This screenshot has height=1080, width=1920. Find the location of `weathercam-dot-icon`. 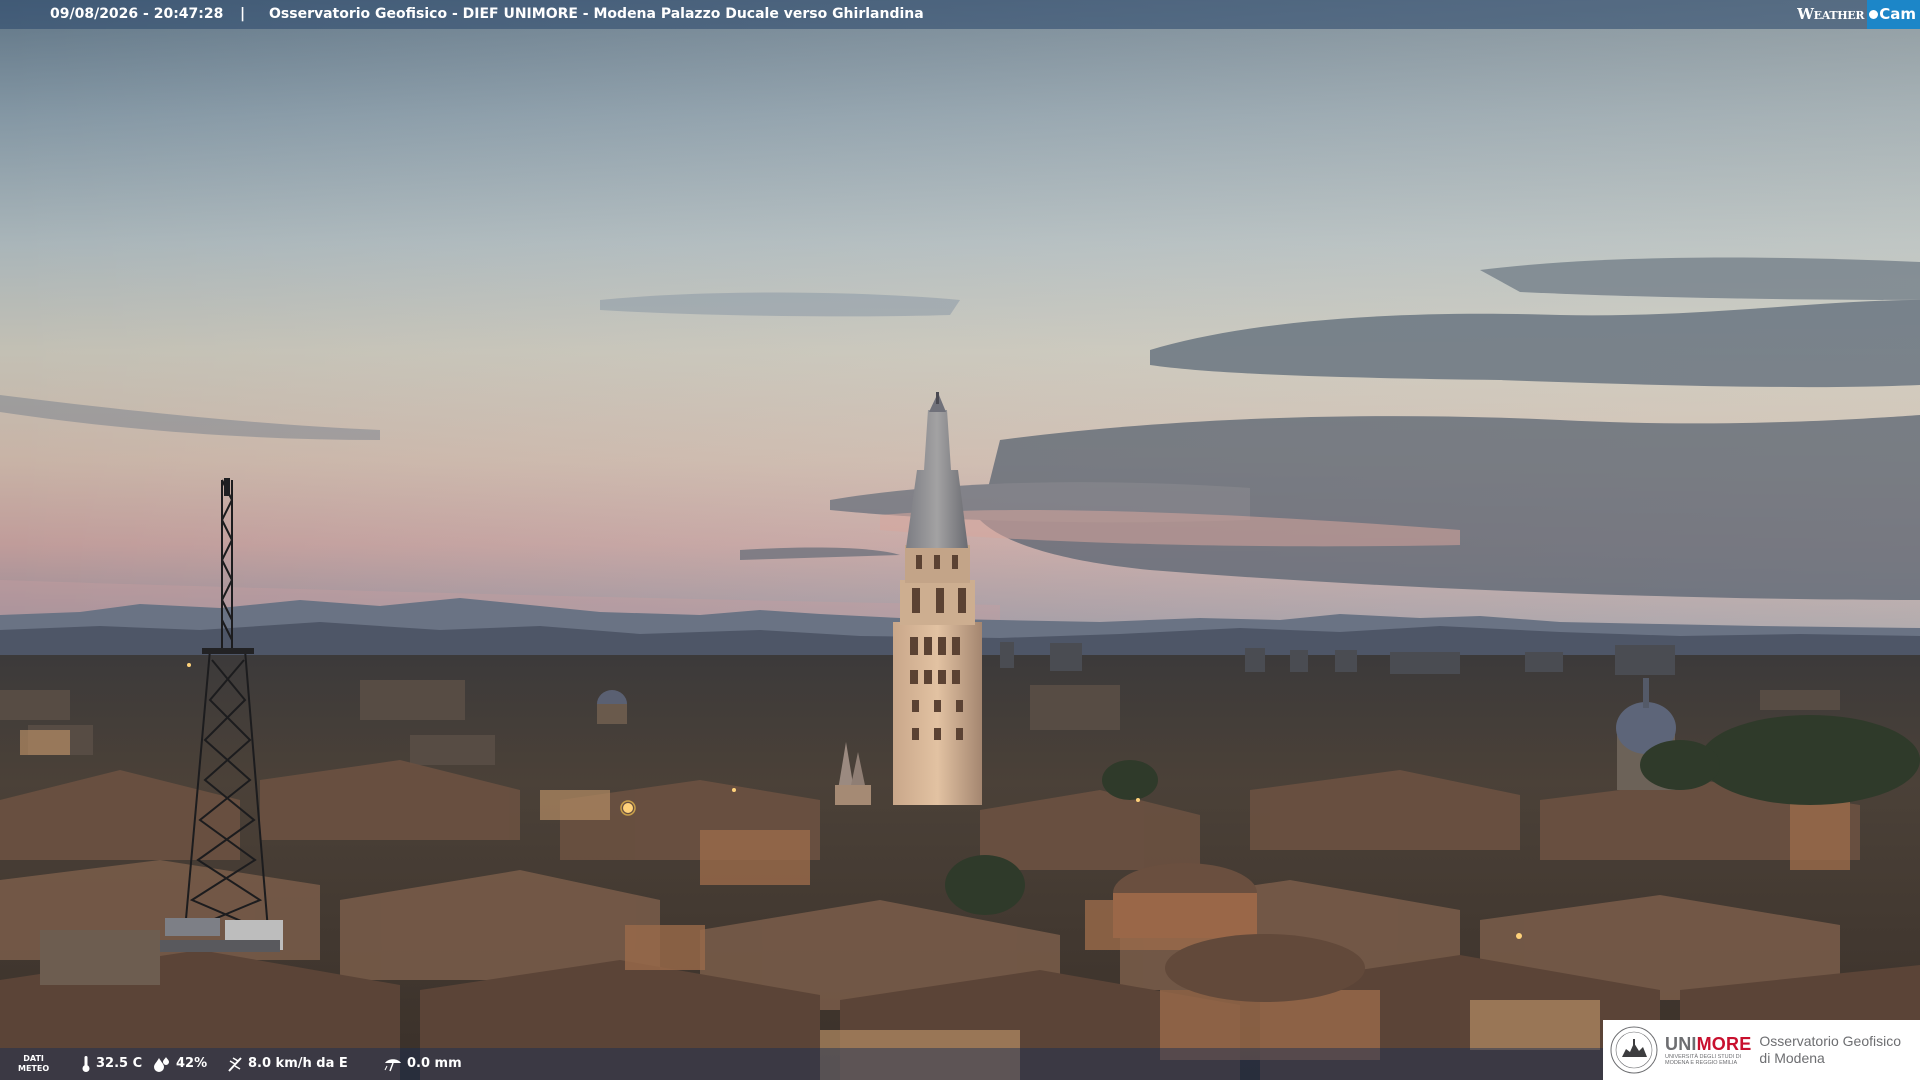

weathercam-dot-icon is located at coordinates (1874, 14).